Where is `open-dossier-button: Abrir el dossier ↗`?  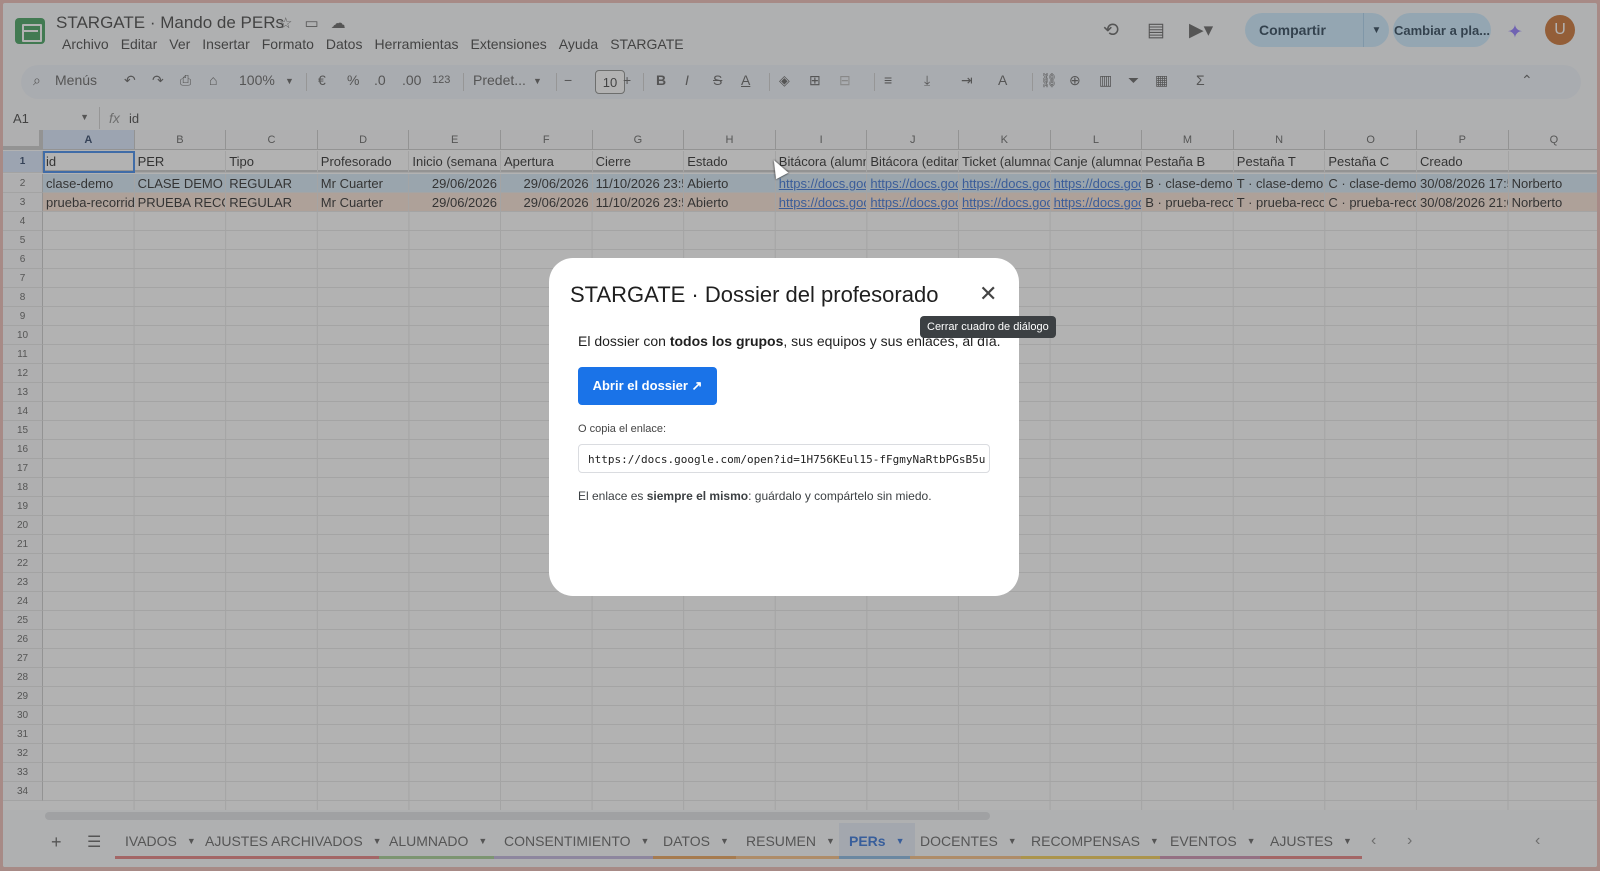 open-dossier-button: Abrir el dossier ↗ is located at coordinates (647, 386).